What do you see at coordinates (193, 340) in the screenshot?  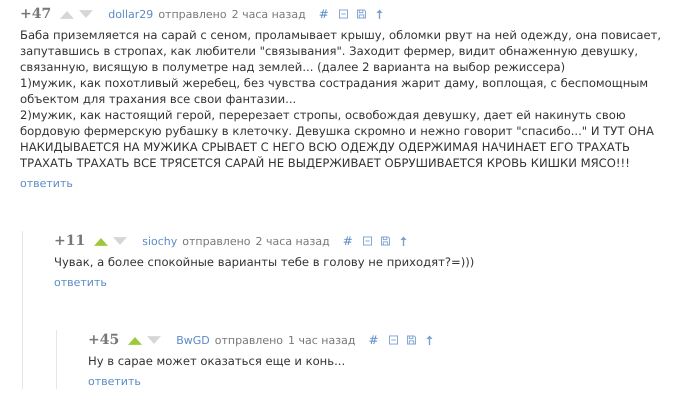 I see `author-link: BwGD` at bounding box center [193, 340].